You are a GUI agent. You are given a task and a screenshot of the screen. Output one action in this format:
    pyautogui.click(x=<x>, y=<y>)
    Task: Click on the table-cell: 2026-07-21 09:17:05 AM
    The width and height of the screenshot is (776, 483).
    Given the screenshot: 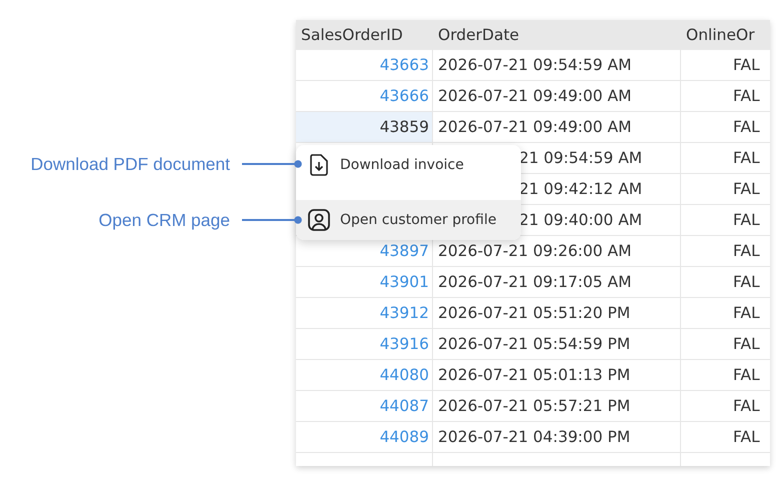 What is the action you would take?
    pyautogui.click(x=557, y=282)
    